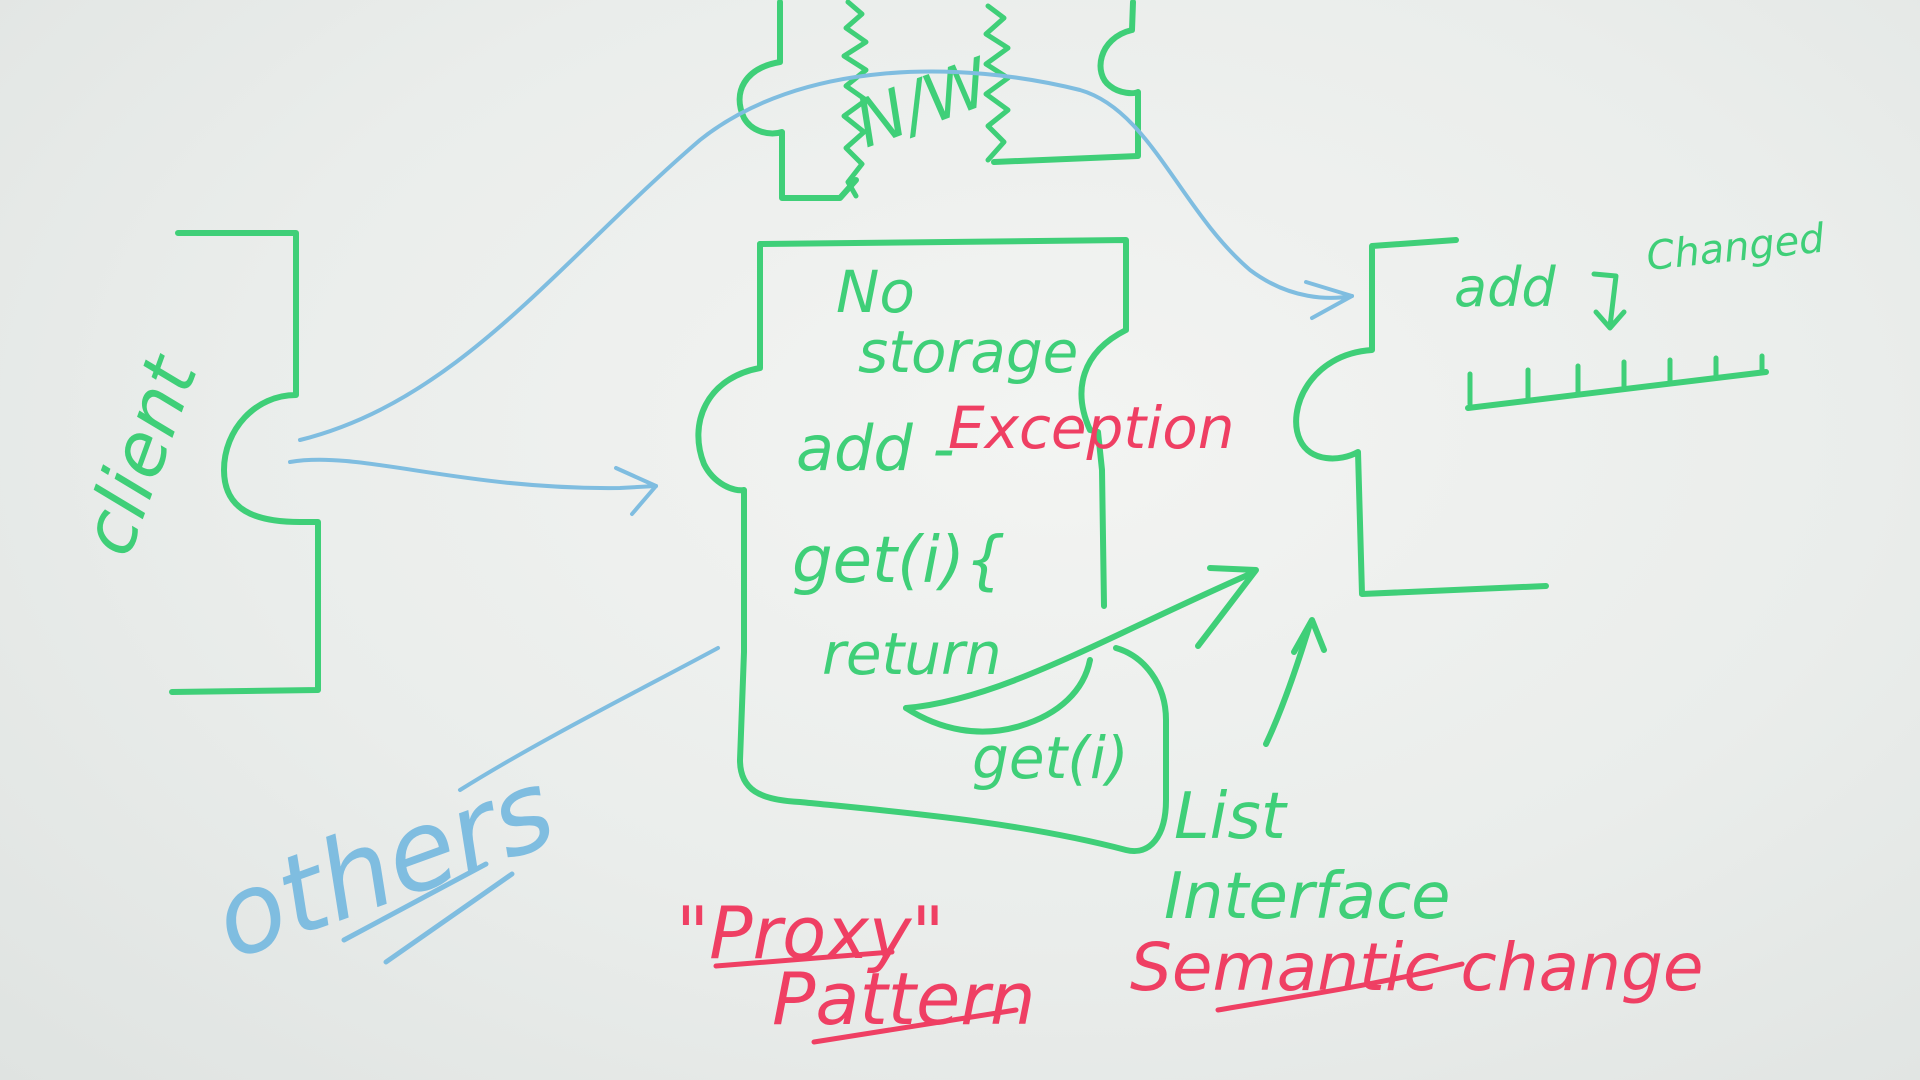 This screenshot has height=1080, width=1920. What do you see at coordinates (924, 103) in the screenshot?
I see `network-label: N/W` at bounding box center [924, 103].